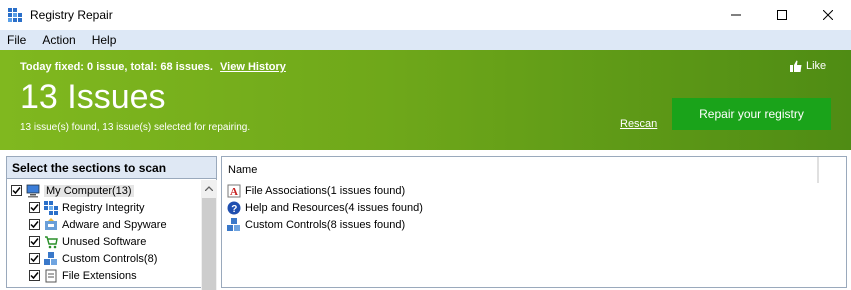  I want to click on tree-item-unused-software: Unused Software, so click(87, 241).